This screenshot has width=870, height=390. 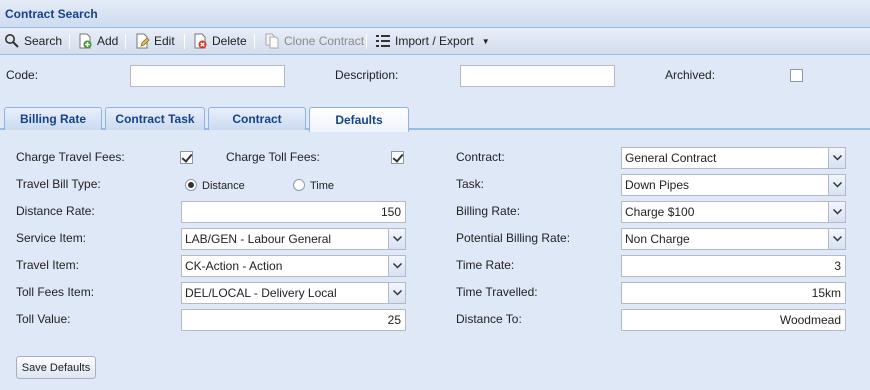 What do you see at coordinates (657, 185) in the screenshot?
I see `task-value: Down Pipes` at bounding box center [657, 185].